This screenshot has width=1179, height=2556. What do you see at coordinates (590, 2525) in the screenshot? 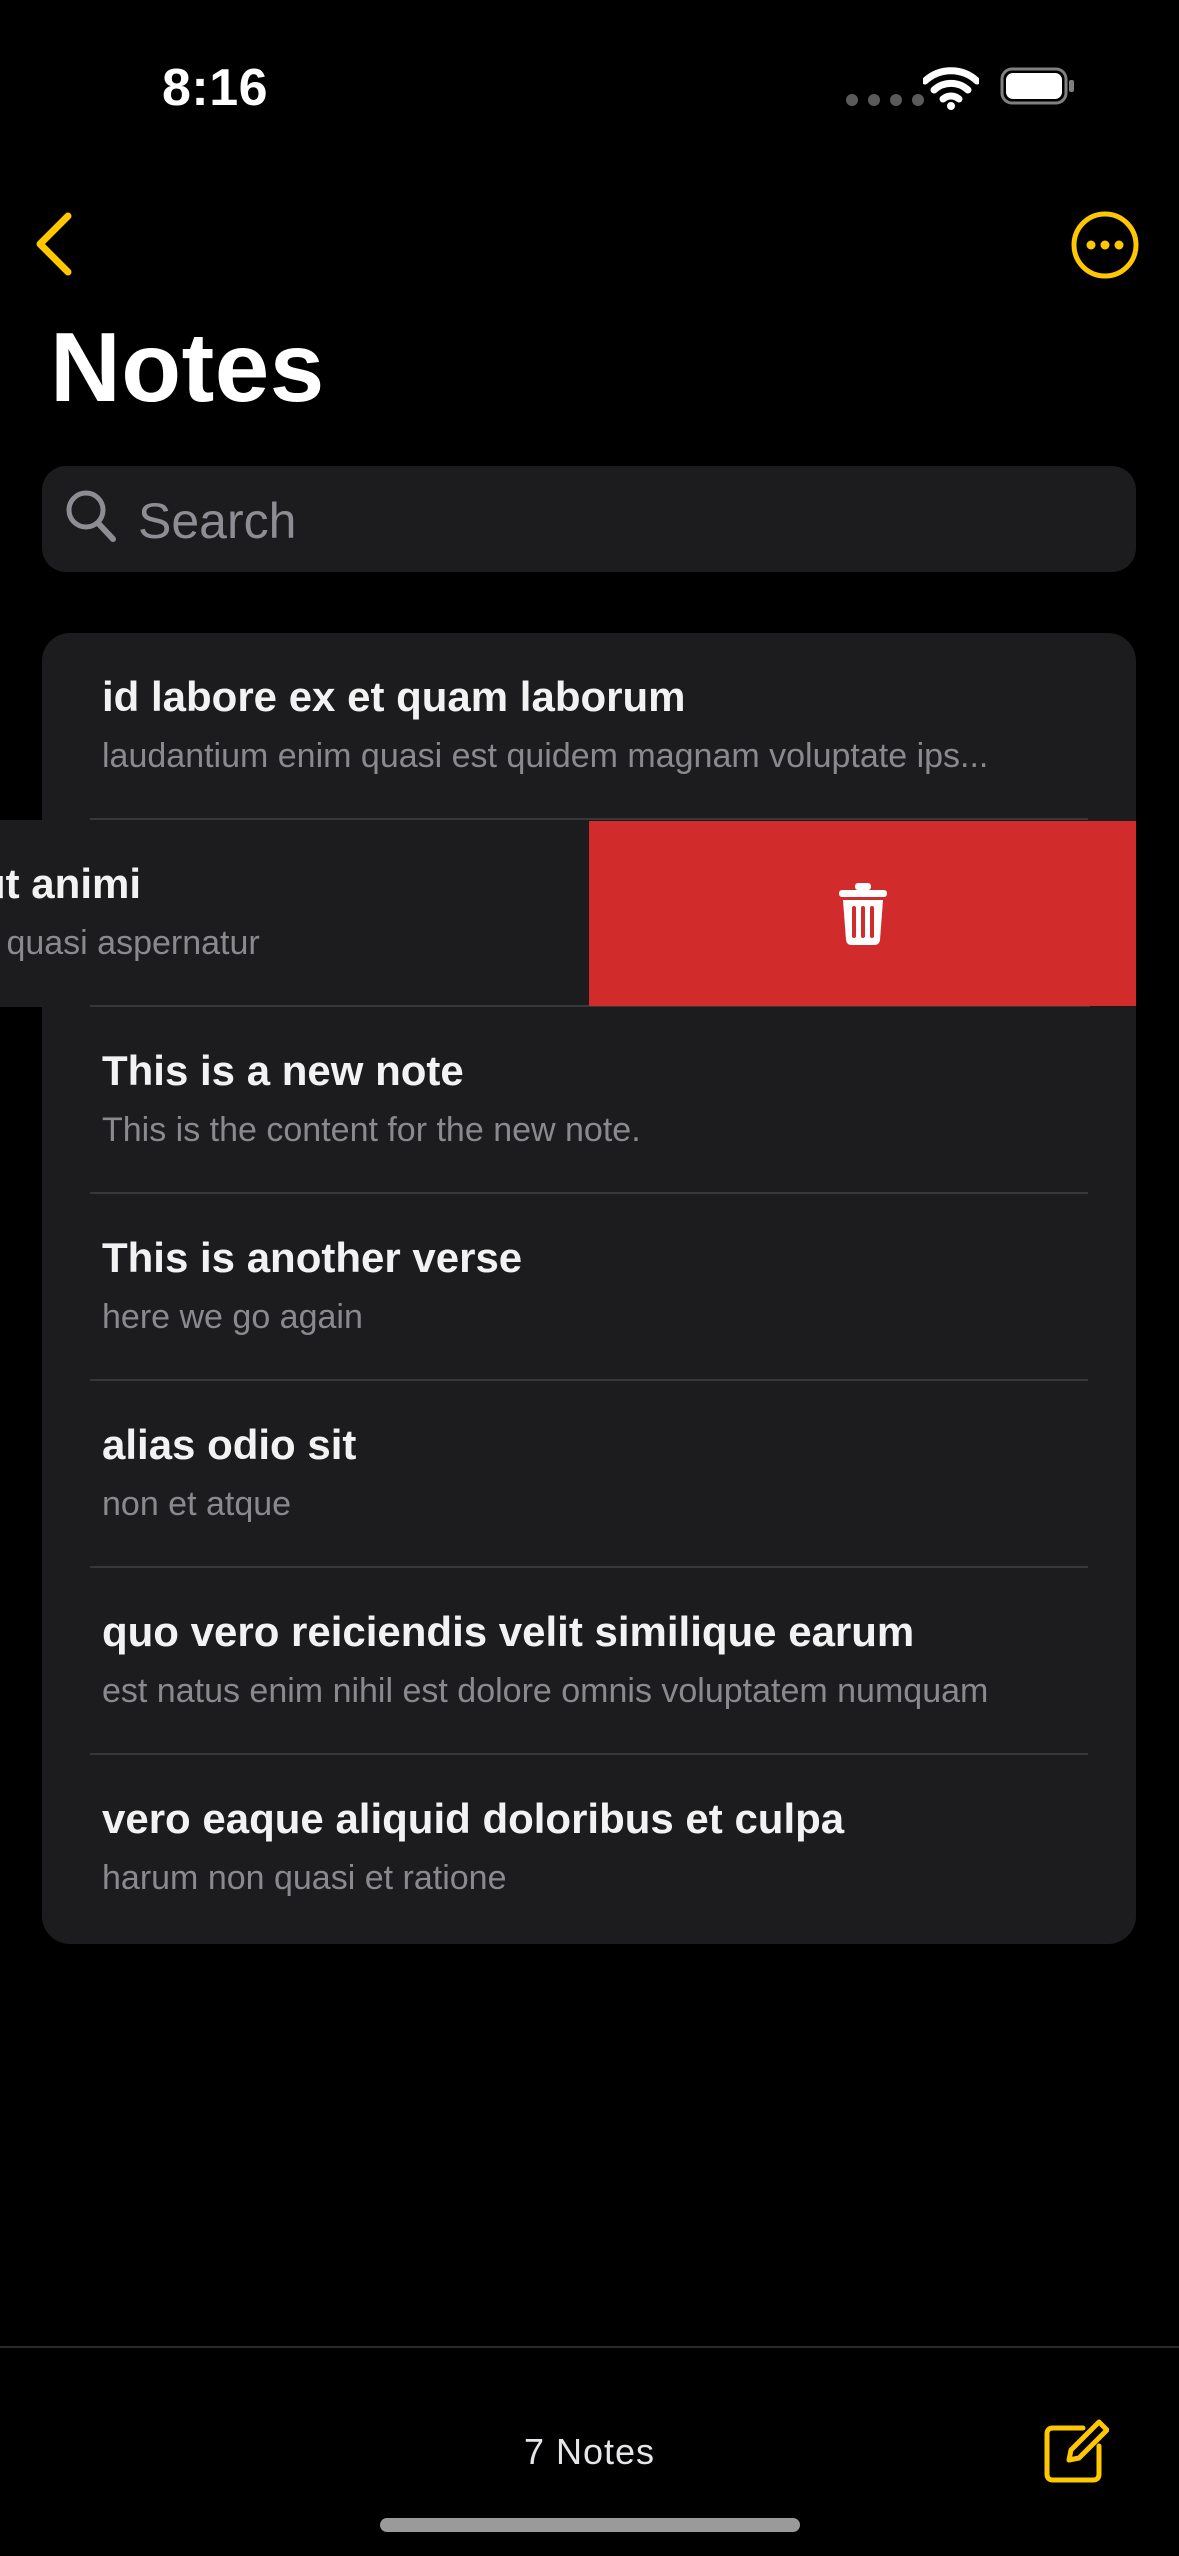
I see `home-indicator` at bounding box center [590, 2525].